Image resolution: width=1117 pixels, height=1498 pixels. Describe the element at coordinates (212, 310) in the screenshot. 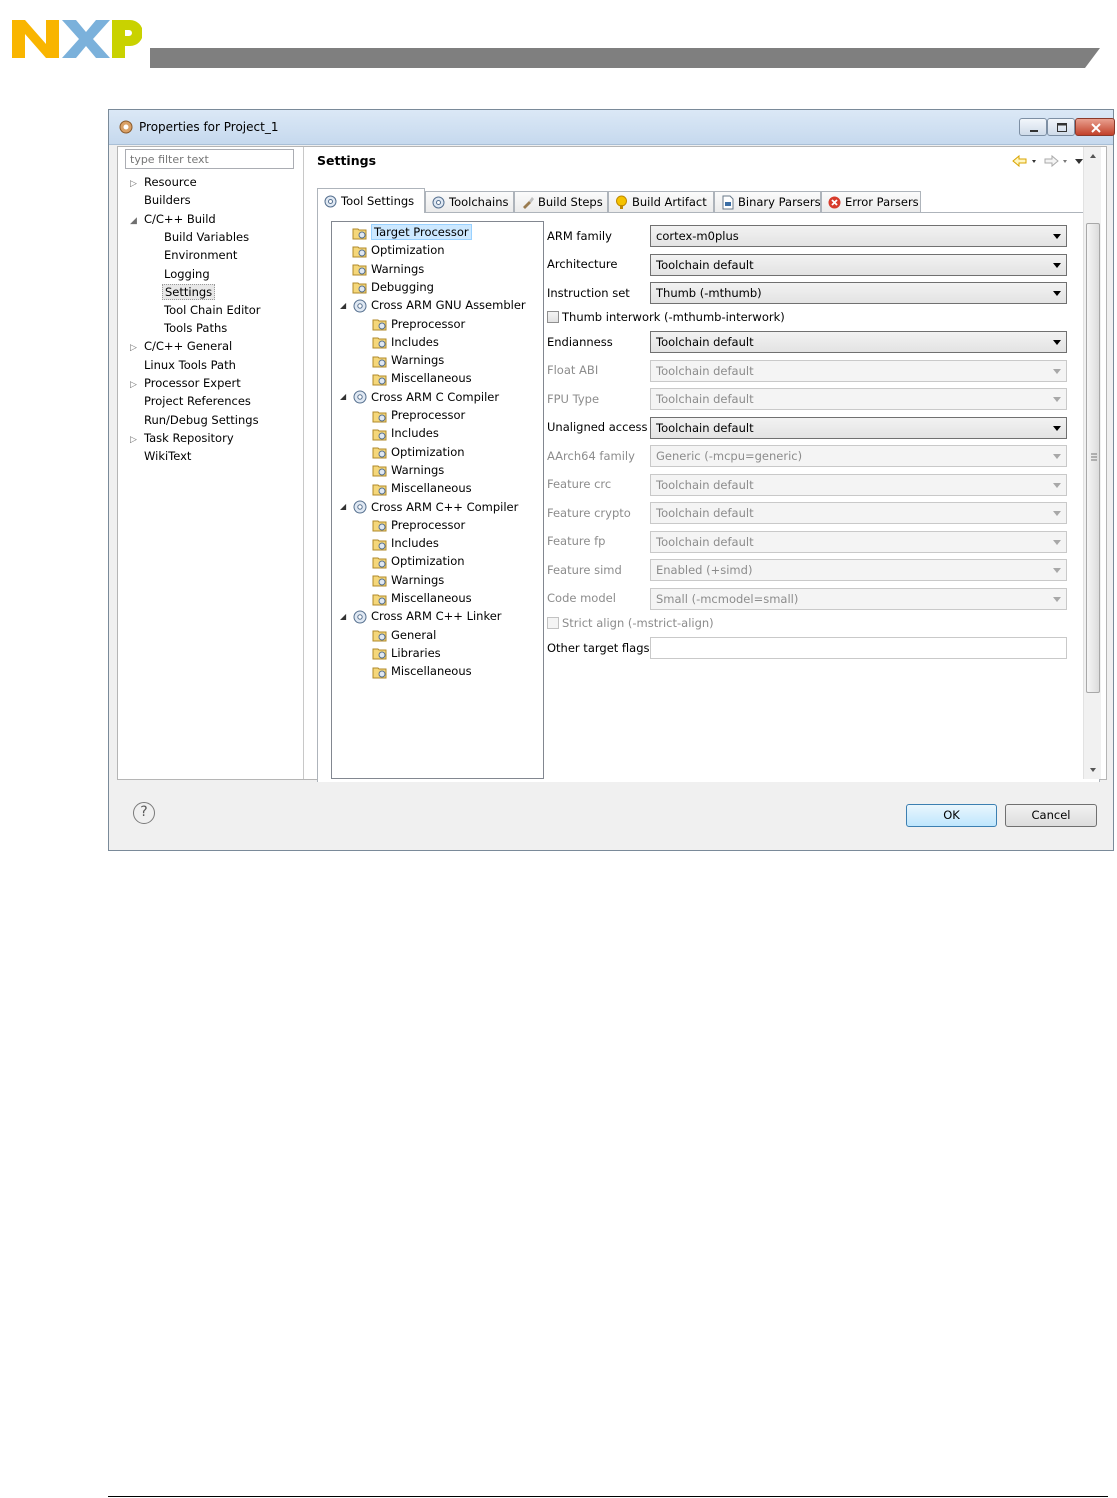

I see `nav-item-tool-chain-editor: Tool Chain Editor` at that location.